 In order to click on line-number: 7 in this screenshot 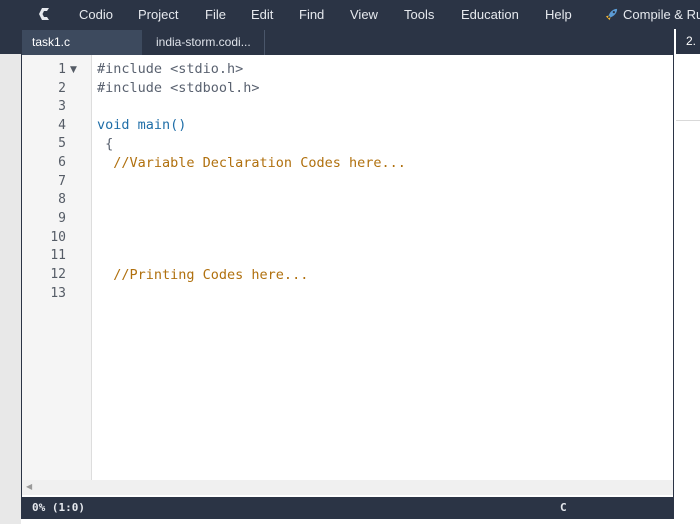, I will do `click(62, 181)`.